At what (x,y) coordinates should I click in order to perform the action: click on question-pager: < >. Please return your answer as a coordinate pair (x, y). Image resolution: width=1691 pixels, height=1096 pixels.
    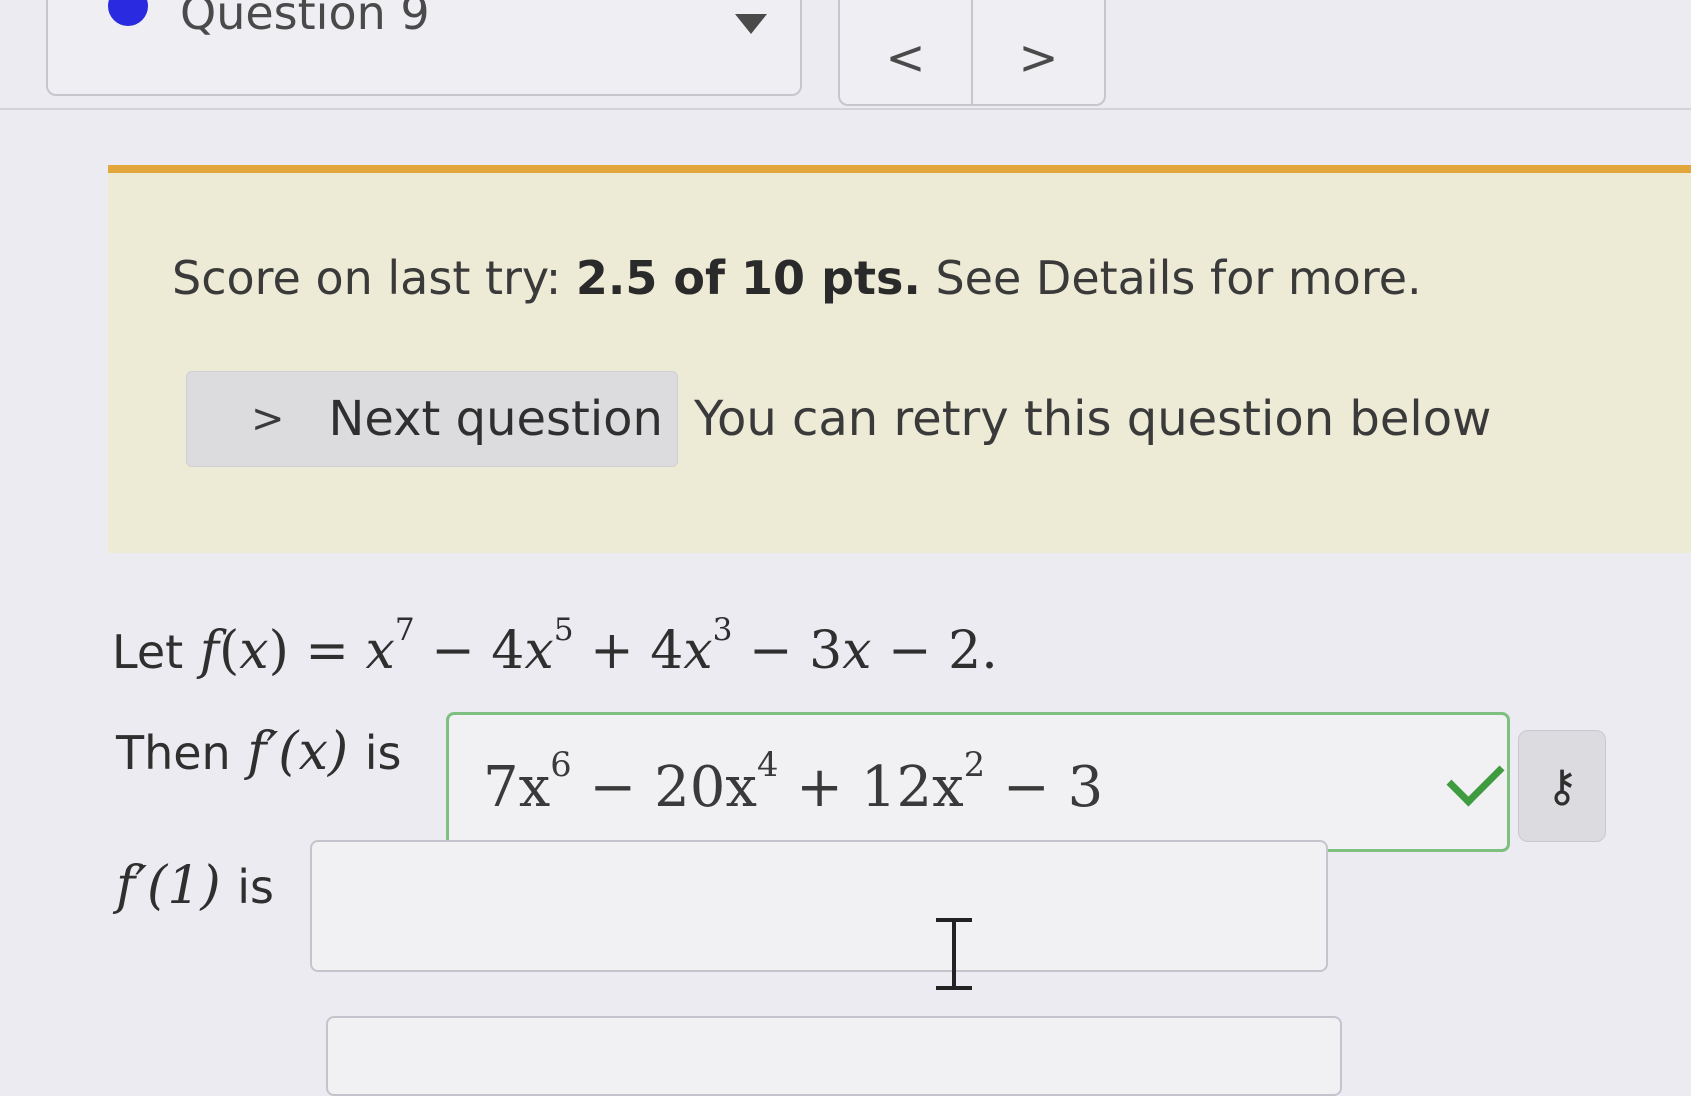
    Looking at the image, I should click on (972, 53).